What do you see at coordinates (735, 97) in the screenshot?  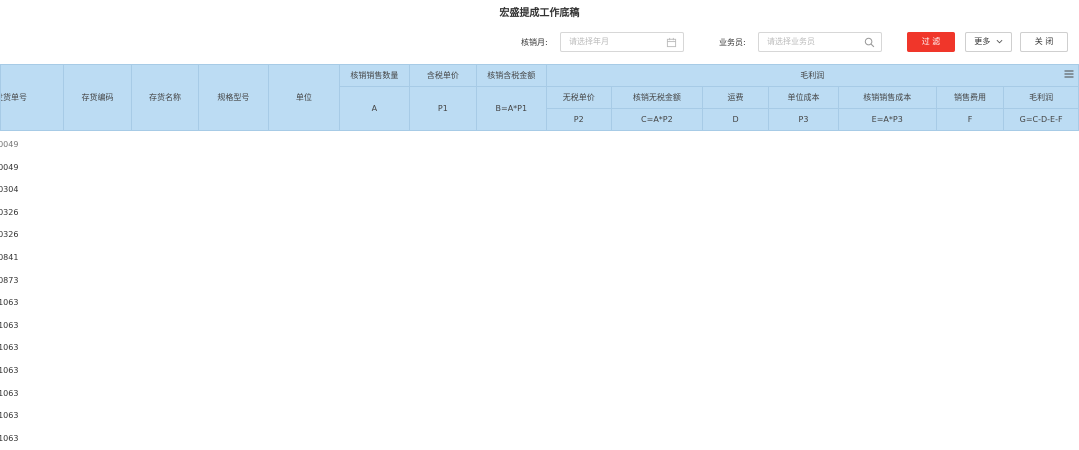 I see `col-freight: 运费` at bounding box center [735, 97].